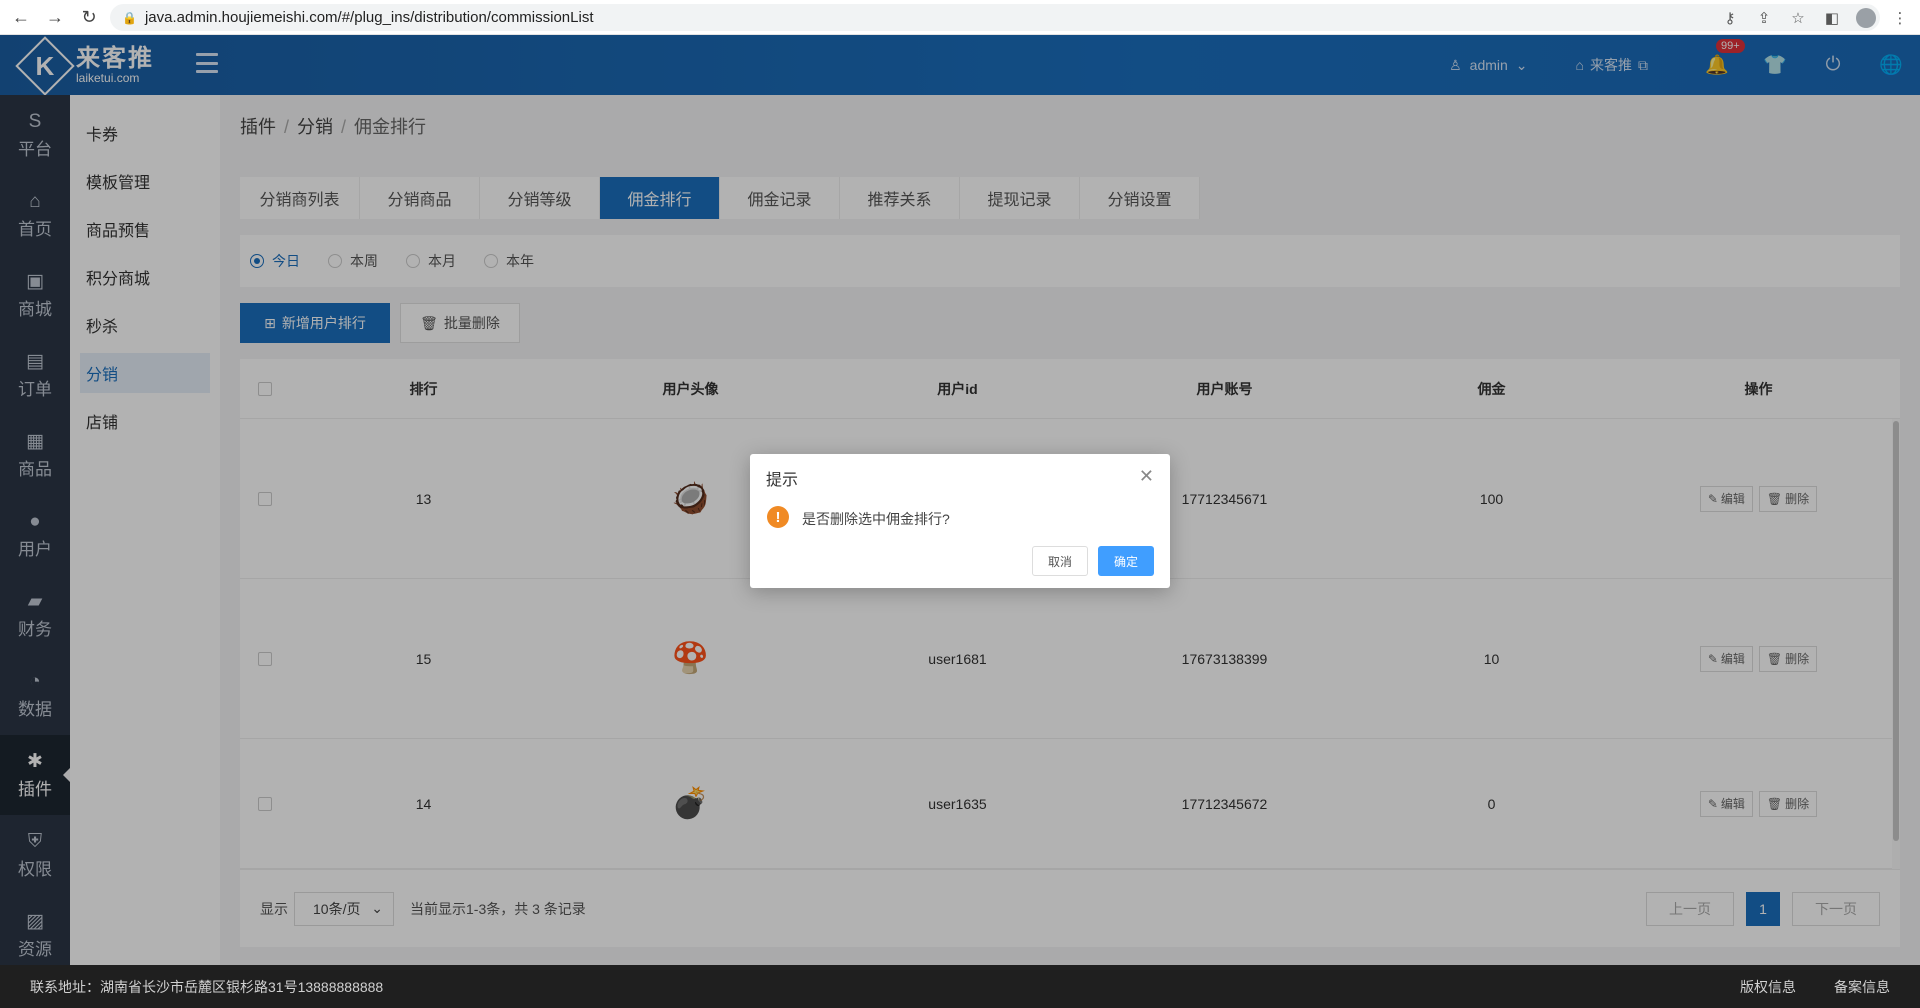  Describe the element at coordinates (1730, 18) in the screenshot. I see `key-icon: ⚷` at that location.